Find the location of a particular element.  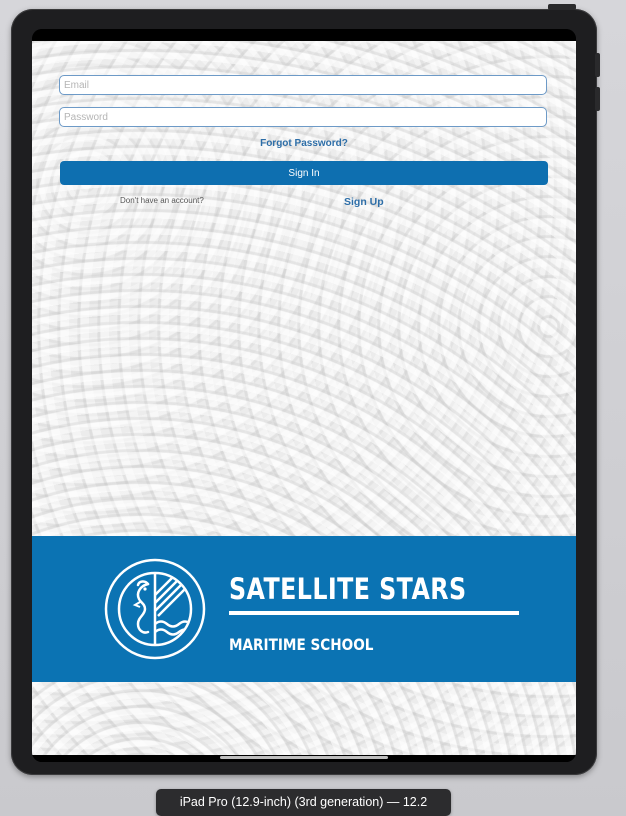

email-field is located at coordinates (303, 85).